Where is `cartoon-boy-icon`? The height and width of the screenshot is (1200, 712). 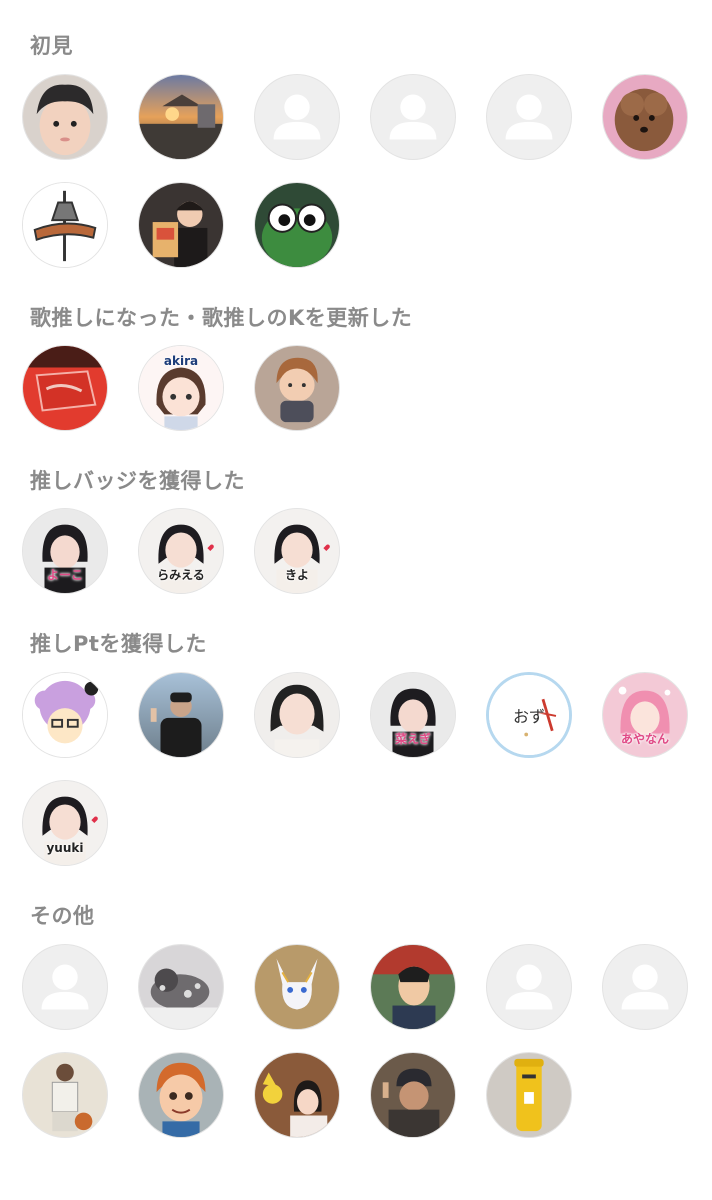 cartoon-boy-icon is located at coordinates (181, 1095).